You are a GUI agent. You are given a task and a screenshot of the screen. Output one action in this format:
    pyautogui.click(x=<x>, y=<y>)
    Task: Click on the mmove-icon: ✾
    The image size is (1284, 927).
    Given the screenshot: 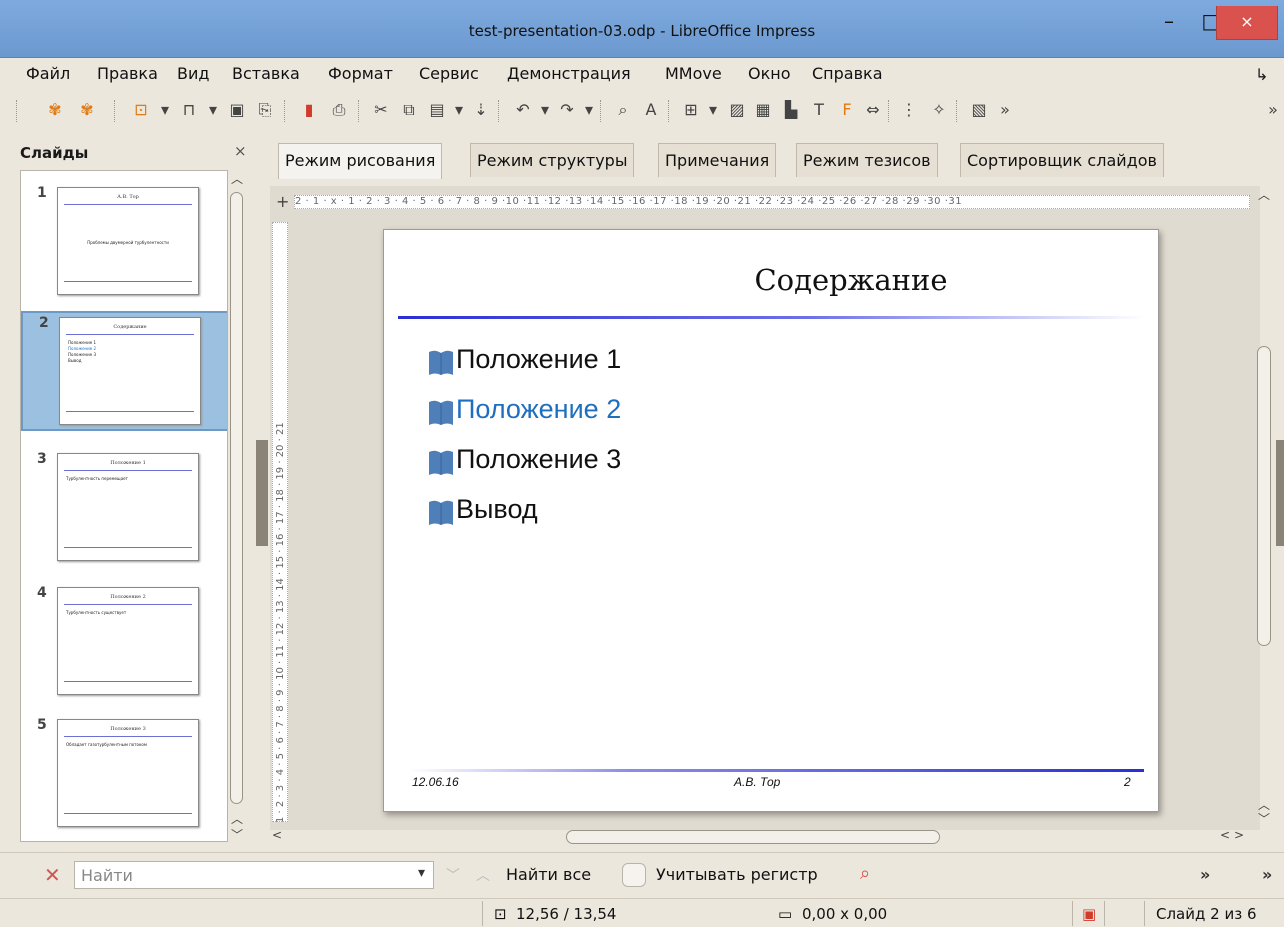 What is the action you would take?
    pyautogui.click(x=55, y=109)
    